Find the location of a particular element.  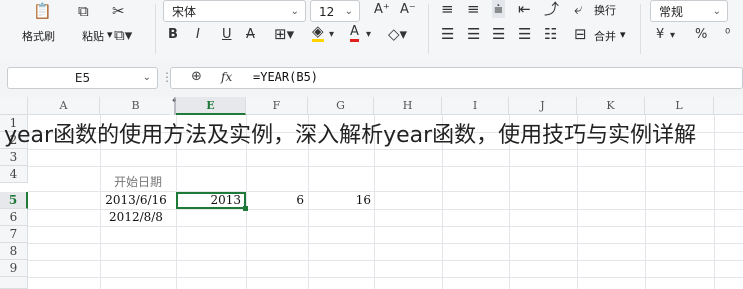

column-header-a: A is located at coordinates (64, 106).